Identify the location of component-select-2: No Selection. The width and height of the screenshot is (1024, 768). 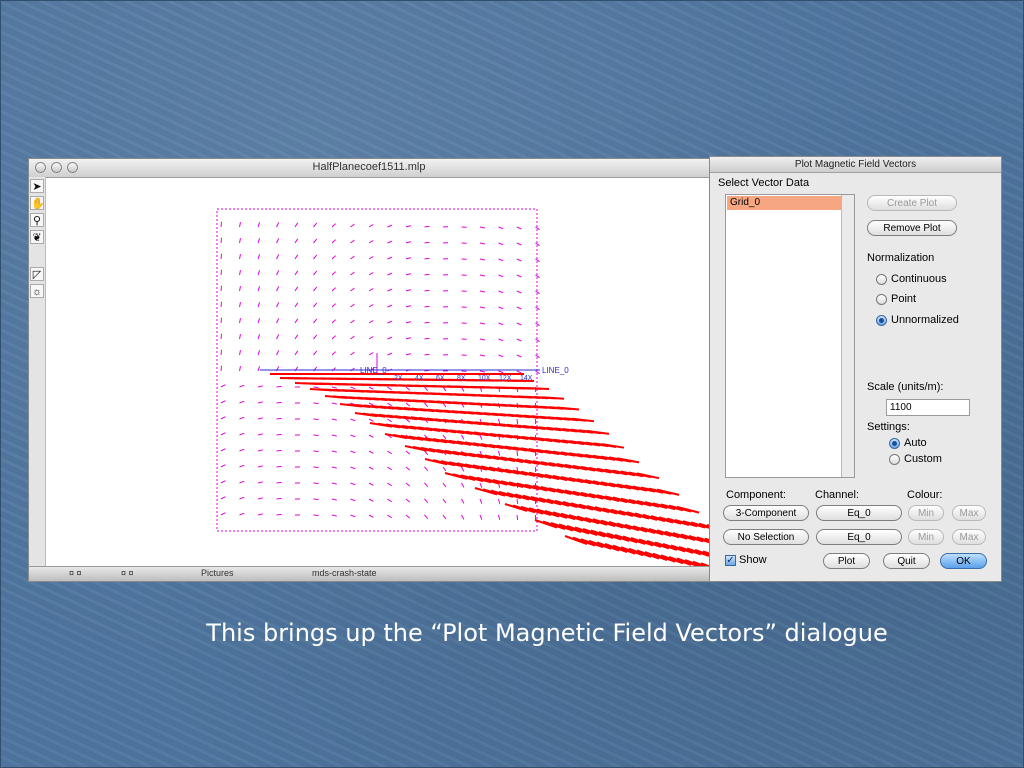
(766, 537).